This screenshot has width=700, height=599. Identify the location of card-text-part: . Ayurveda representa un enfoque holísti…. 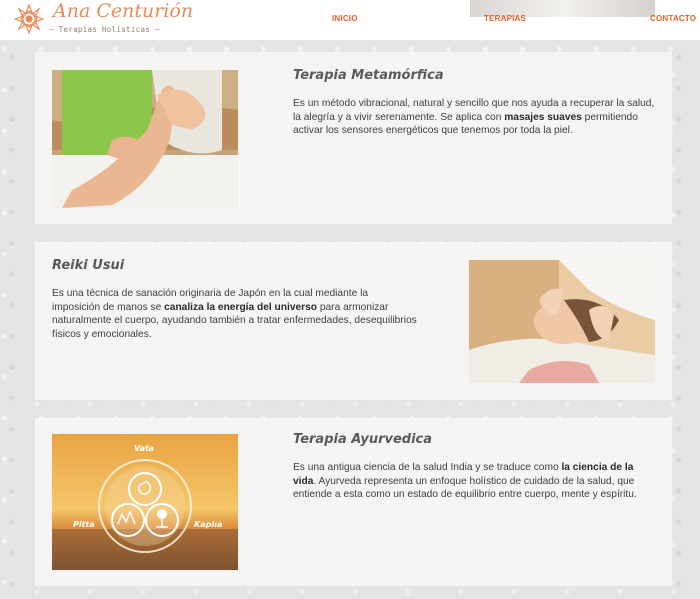
(465, 488).